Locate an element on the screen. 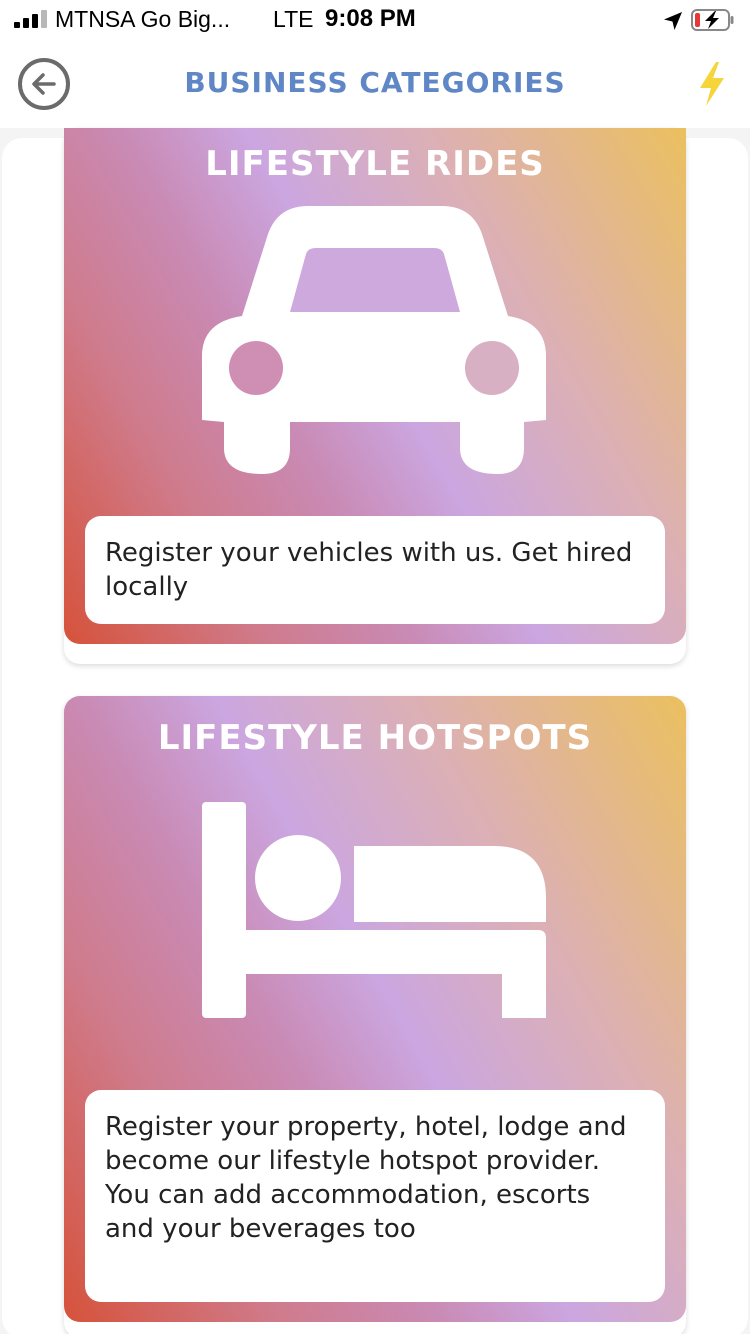  clock: 9:08 PM is located at coordinates (370, 18).